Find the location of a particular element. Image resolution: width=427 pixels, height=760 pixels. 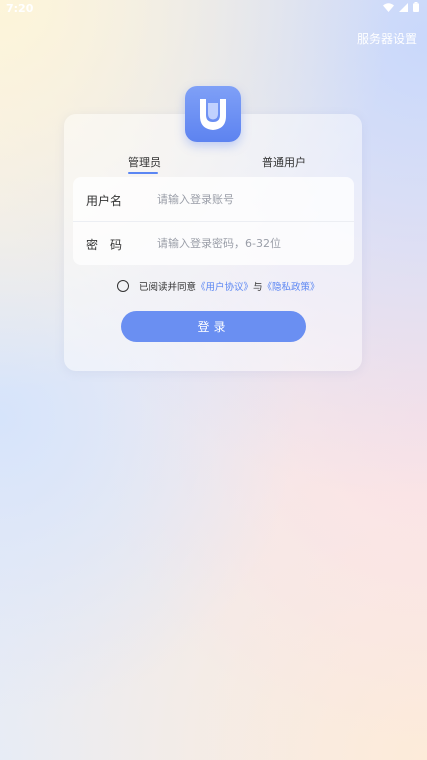

password-label: 密 码 is located at coordinates (104, 245).